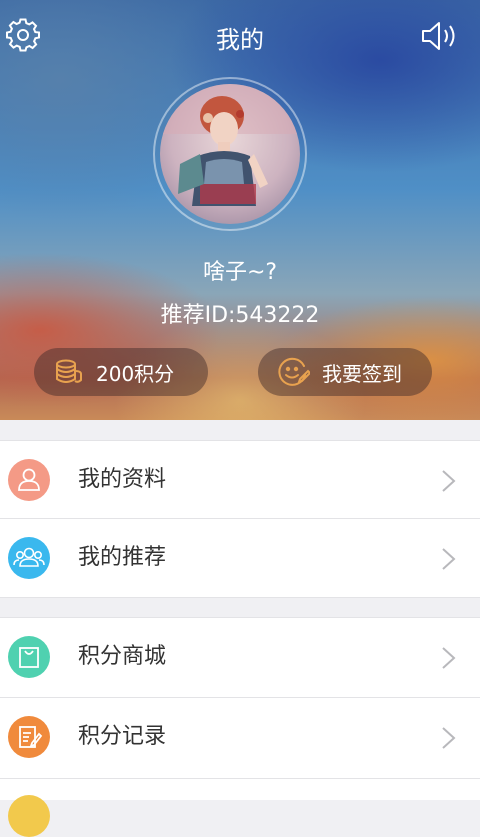  I want to click on points-button: 200积分, so click(121, 372).